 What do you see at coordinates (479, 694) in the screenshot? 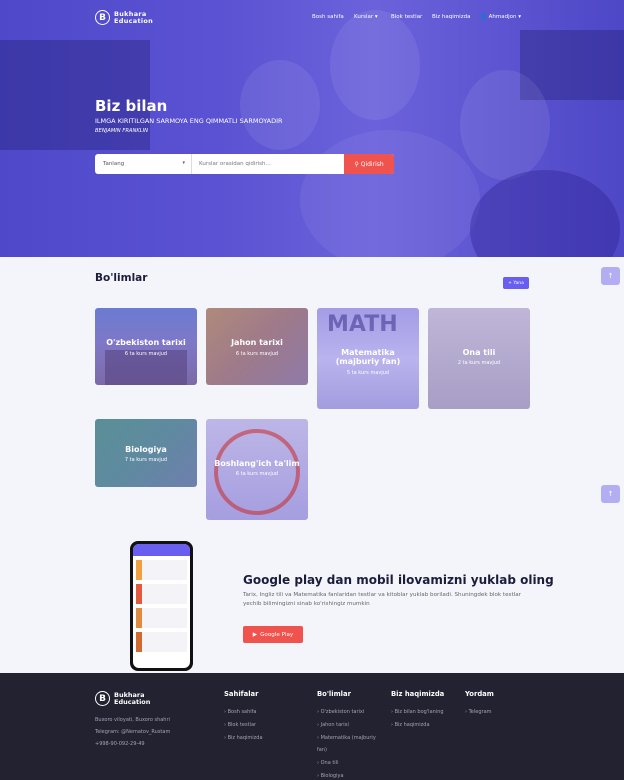
I see `footer-col-help-title: Yordam` at bounding box center [479, 694].